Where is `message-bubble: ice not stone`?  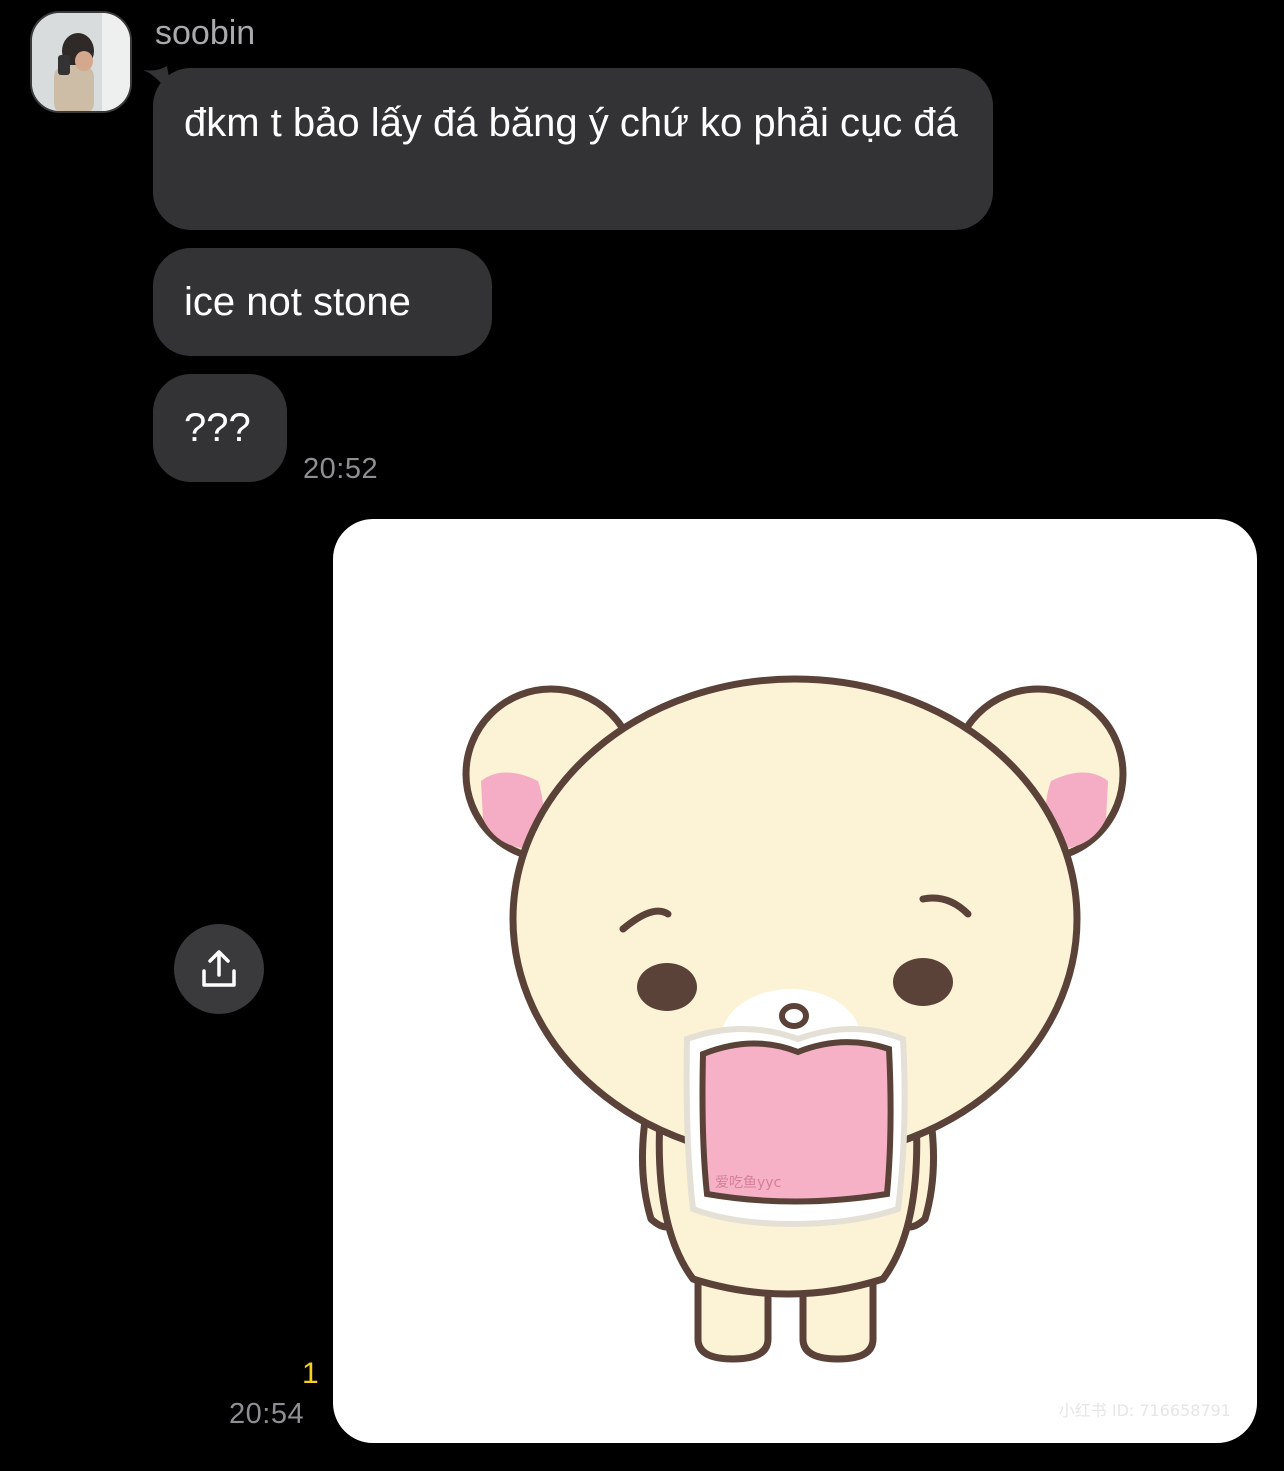 message-bubble: ice not stone is located at coordinates (322, 302).